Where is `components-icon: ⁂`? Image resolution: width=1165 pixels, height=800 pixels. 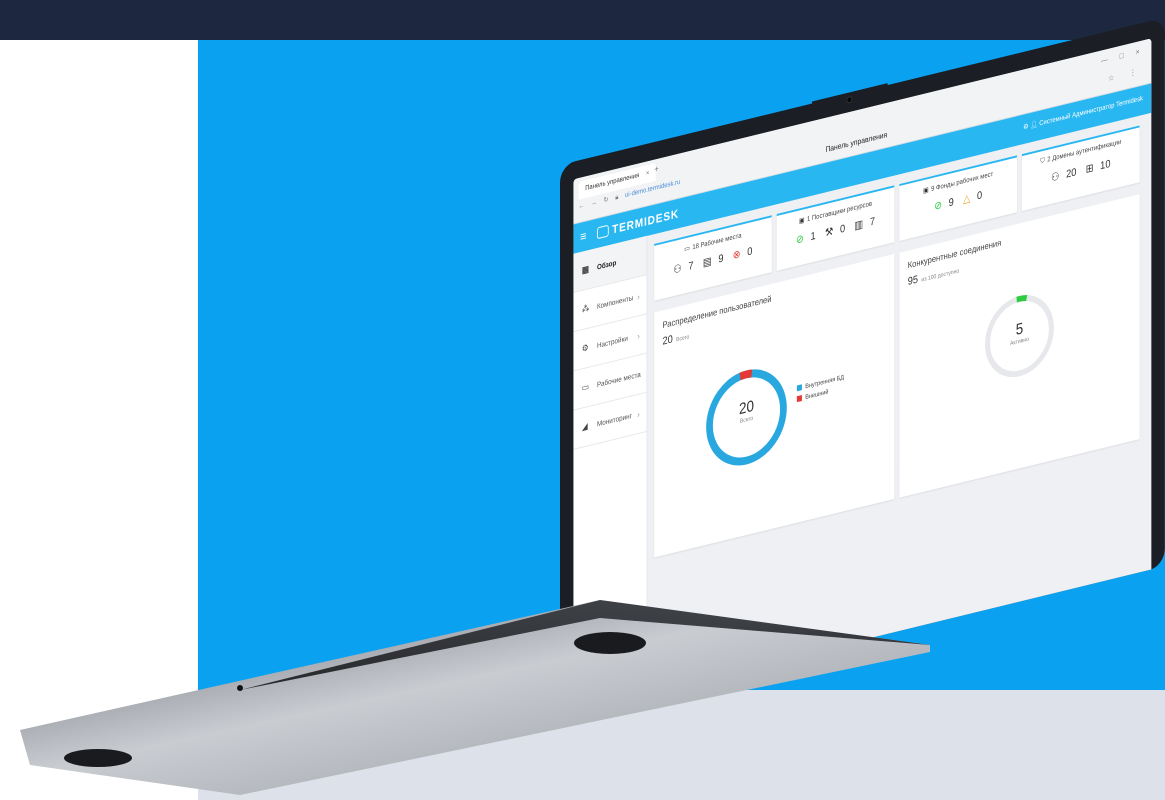
components-icon: ⁂ is located at coordinates (585, 308).